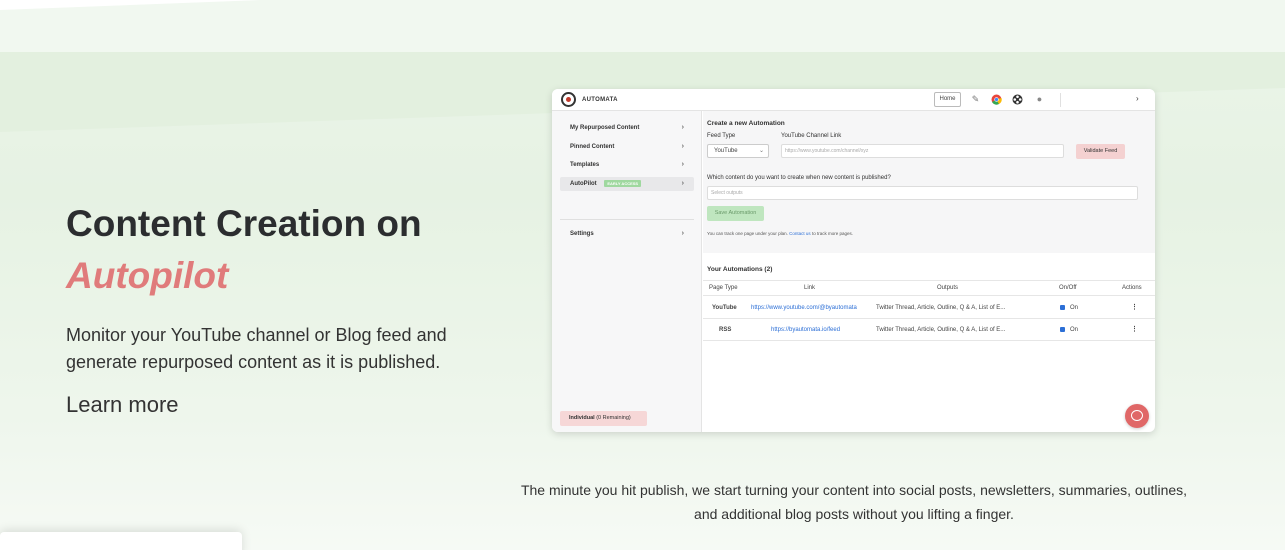 This screenshot has width=1285, height=550. I want to click on link-cell: https://www.youtube.com/@byautomata, so click(804, 308).